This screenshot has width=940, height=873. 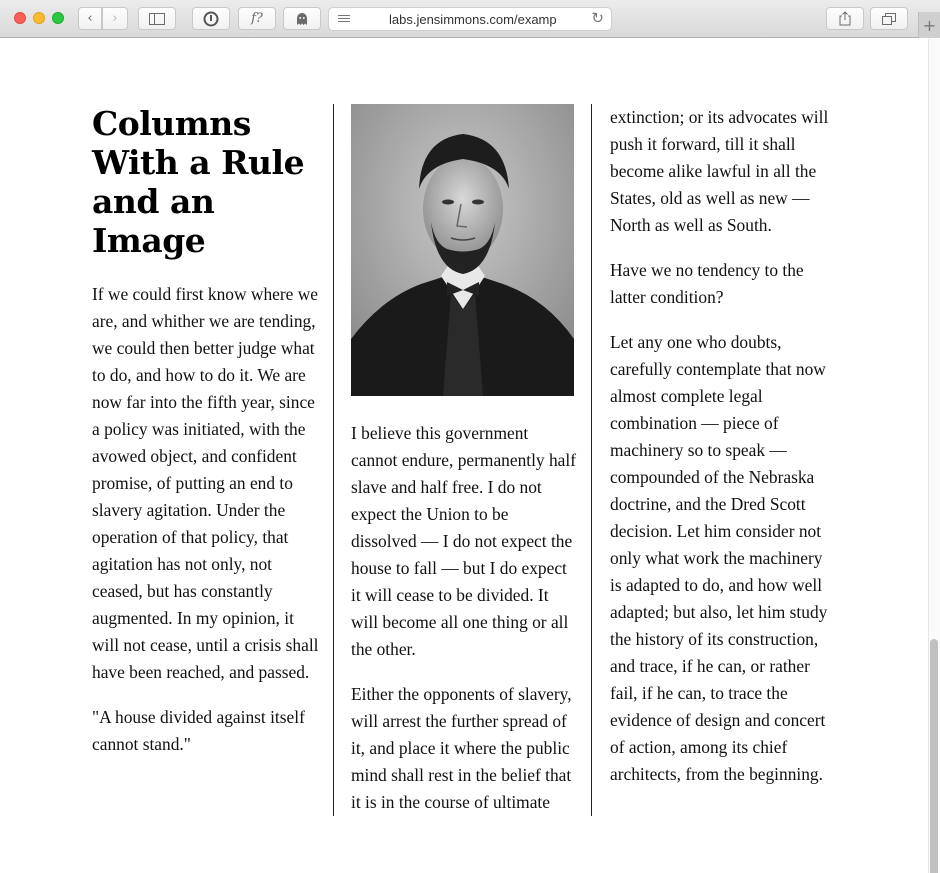 I want to click on tab-overview-button, so click(x=889, y=18).